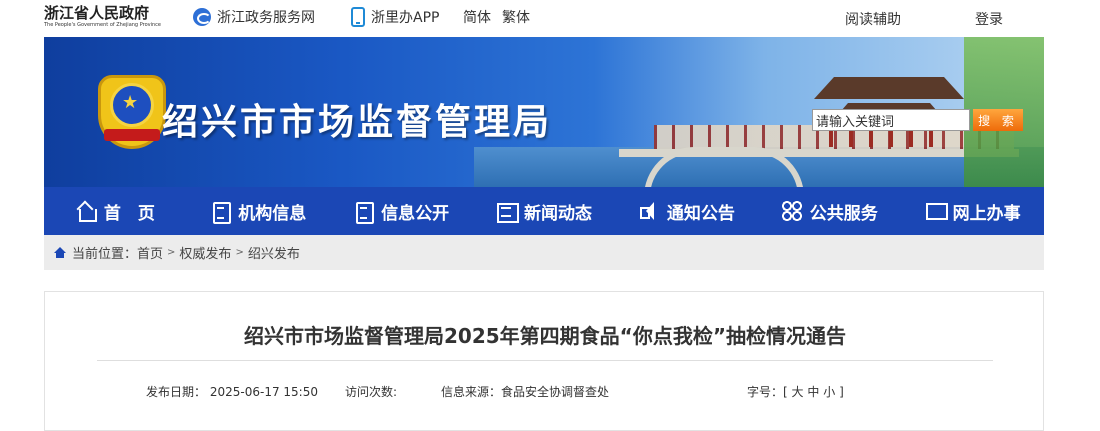 The image size is (1100, 431). I want to click on phone-icon, so click(358, 17).